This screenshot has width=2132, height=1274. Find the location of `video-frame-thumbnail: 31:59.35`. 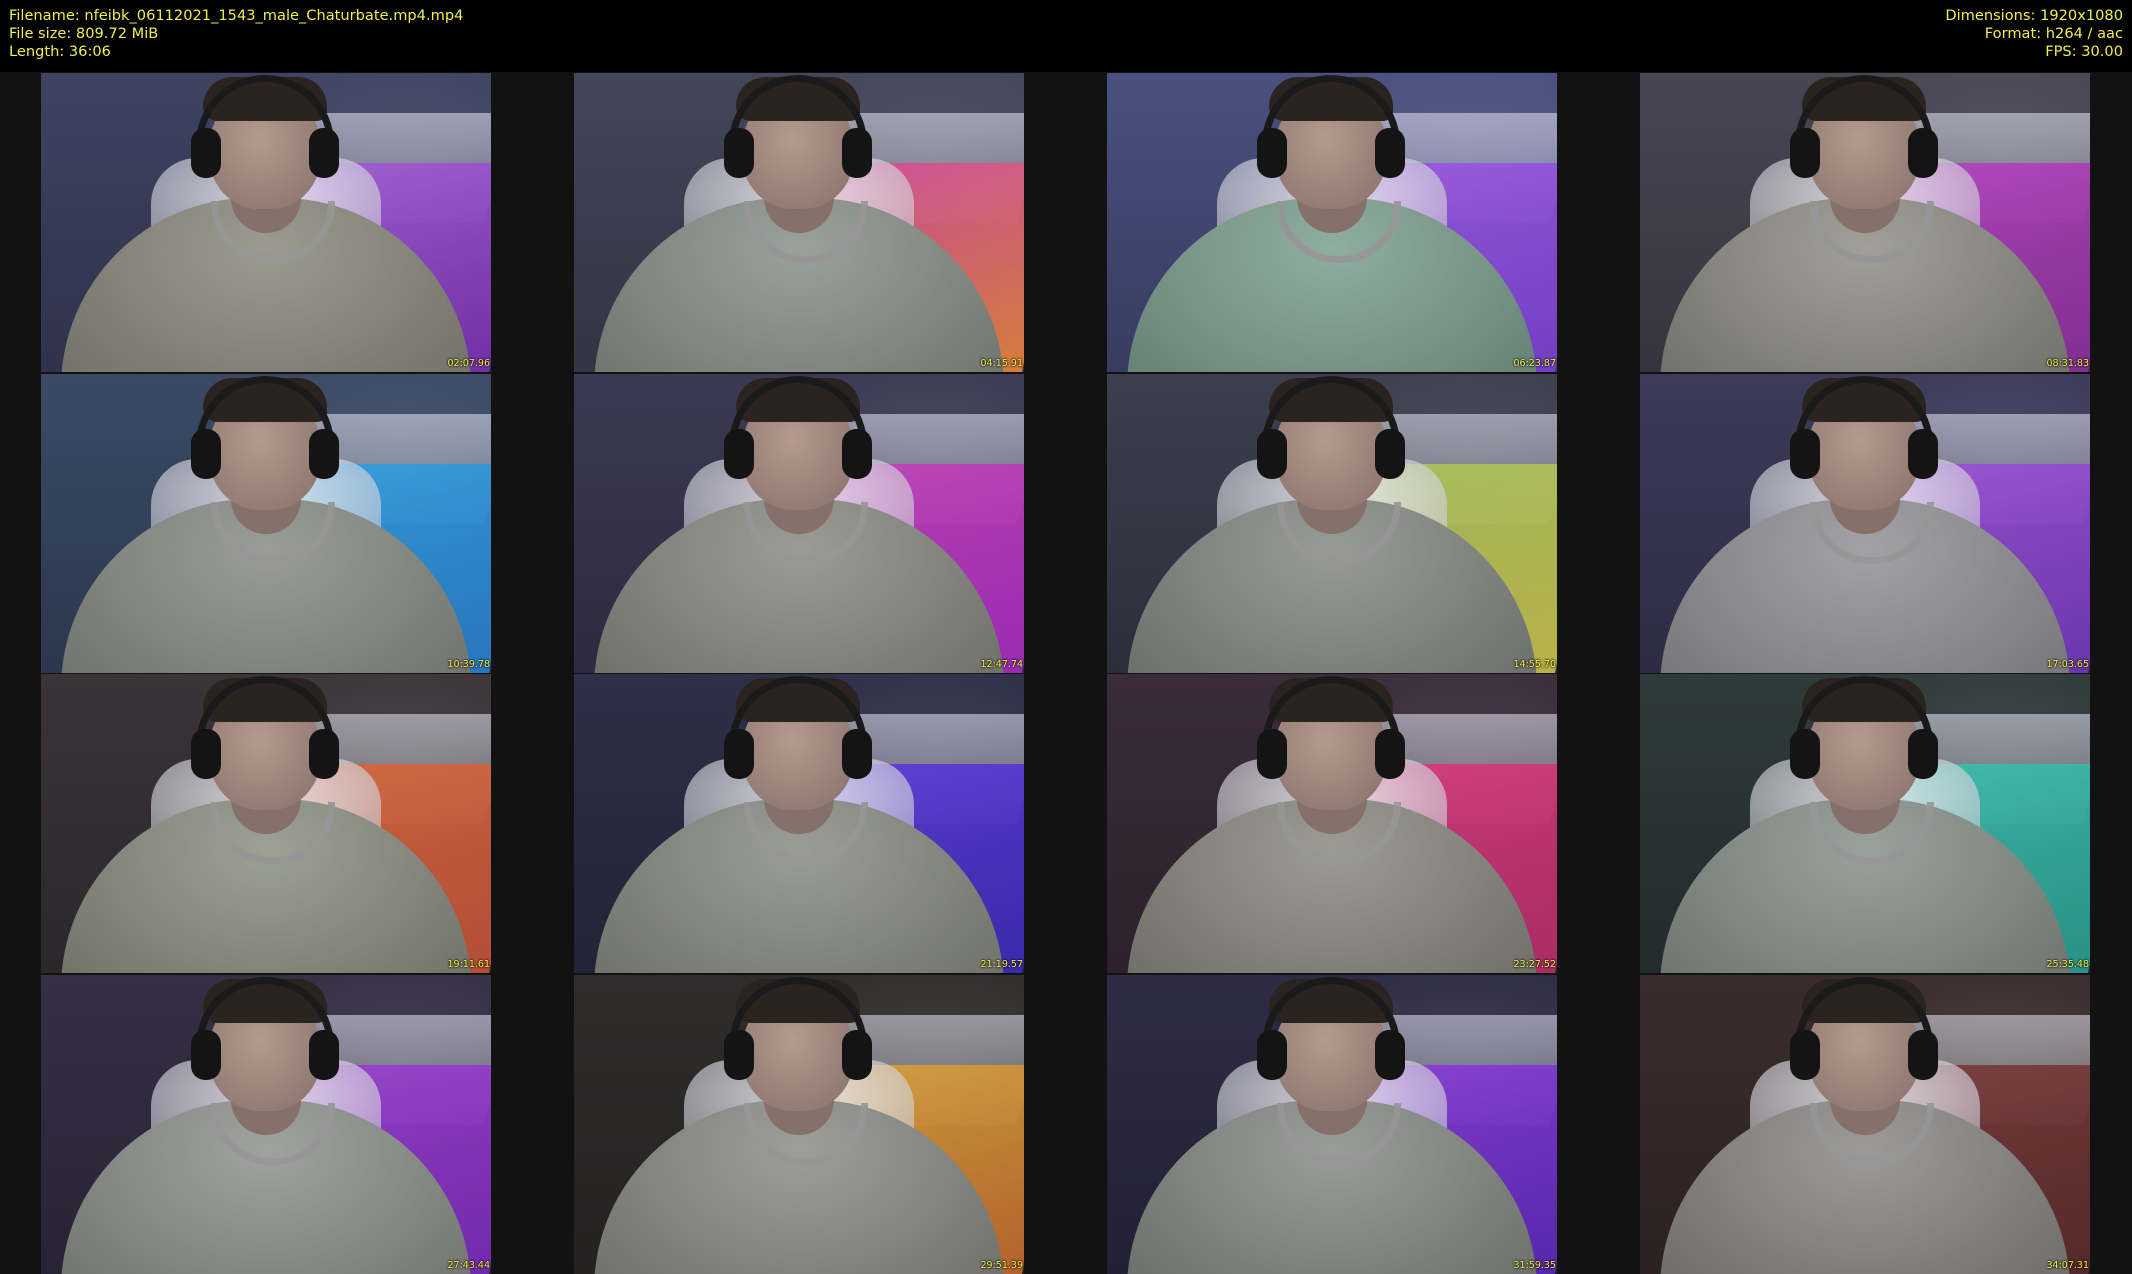

video-frame-thumbnail: 31:59.35 is located at coordinates (1332, 1124).